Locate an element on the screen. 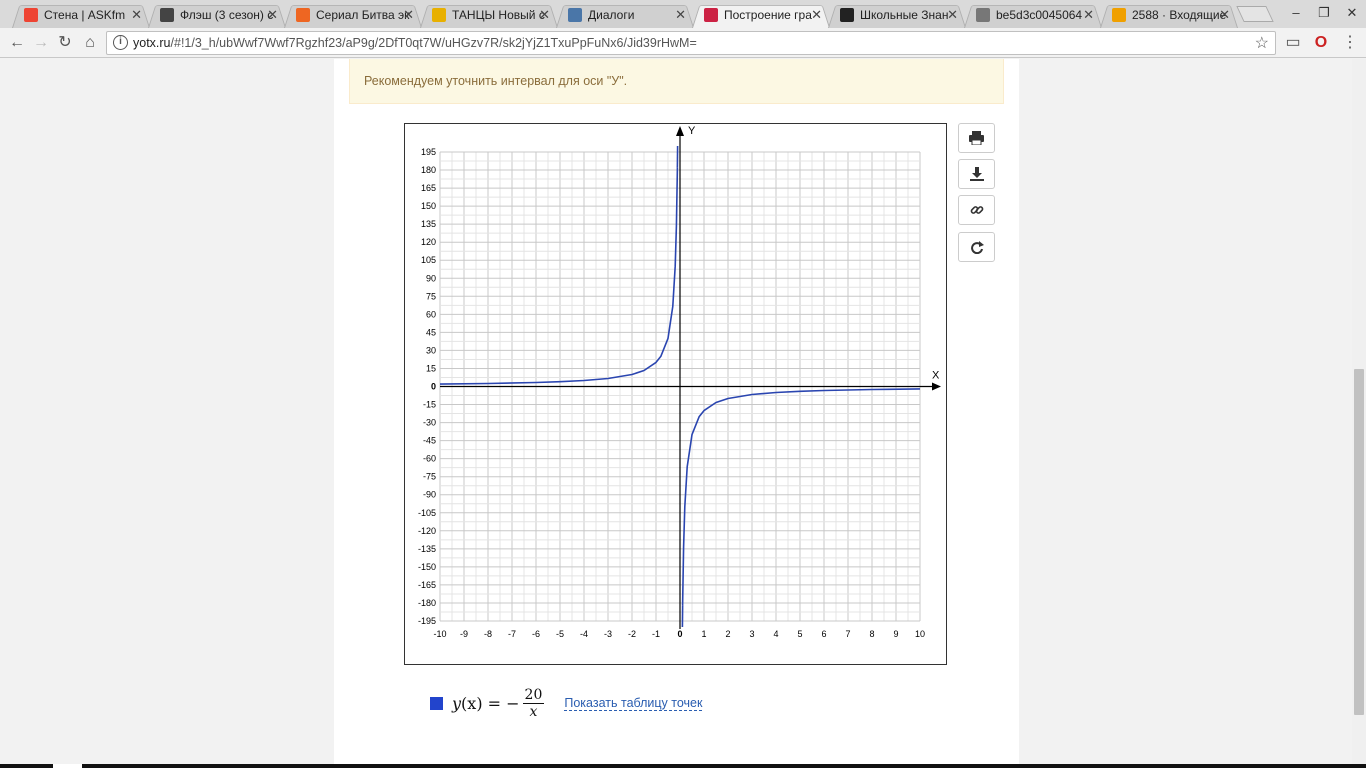  browser-tab: Флэш (3 сезон) с ✕ is located at coordinates (217, 15).